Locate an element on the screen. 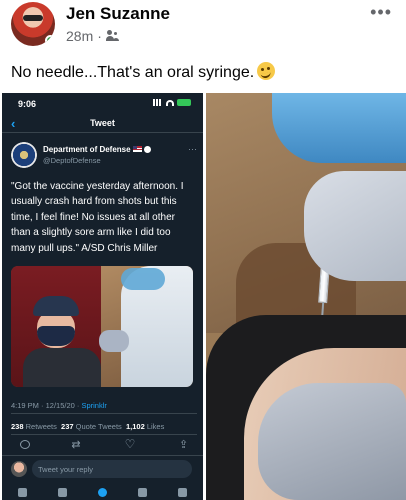 The image size is (406, 500). likes-label: Likes is located at coordinates (155, 426).